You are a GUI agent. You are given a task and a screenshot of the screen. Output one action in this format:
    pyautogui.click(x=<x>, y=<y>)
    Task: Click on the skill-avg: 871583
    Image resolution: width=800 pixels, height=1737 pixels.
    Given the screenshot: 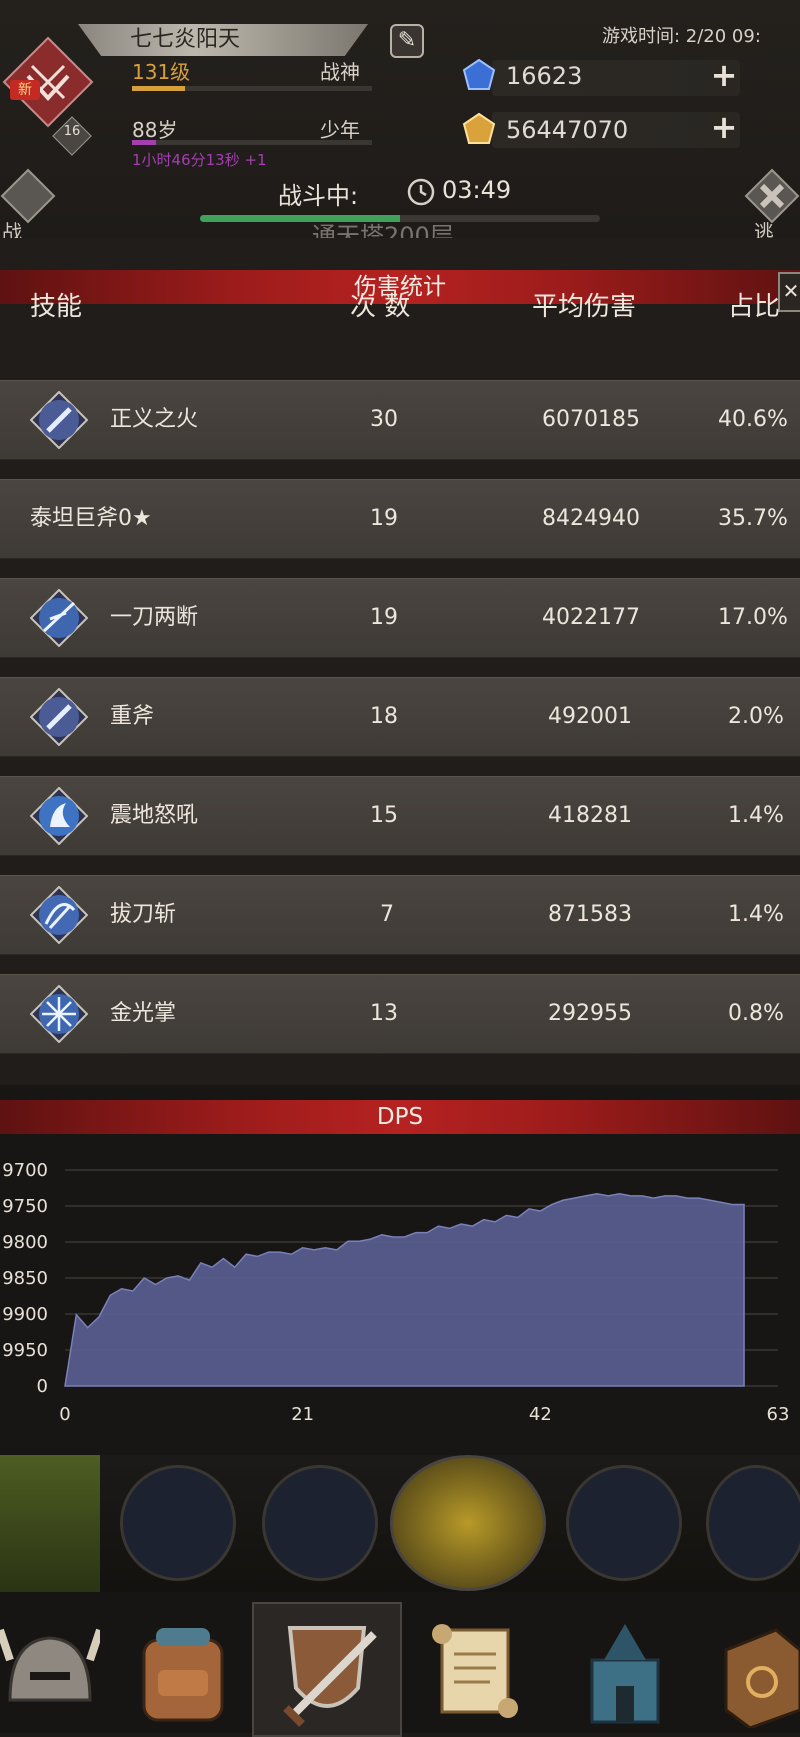 What is the action you would take?
    pyautogui.click(x=590, y=914)
    